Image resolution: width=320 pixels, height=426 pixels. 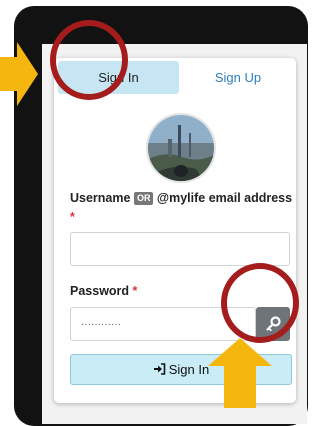 I want to click on arrow-left-annotation, so click(x=19, y=74).